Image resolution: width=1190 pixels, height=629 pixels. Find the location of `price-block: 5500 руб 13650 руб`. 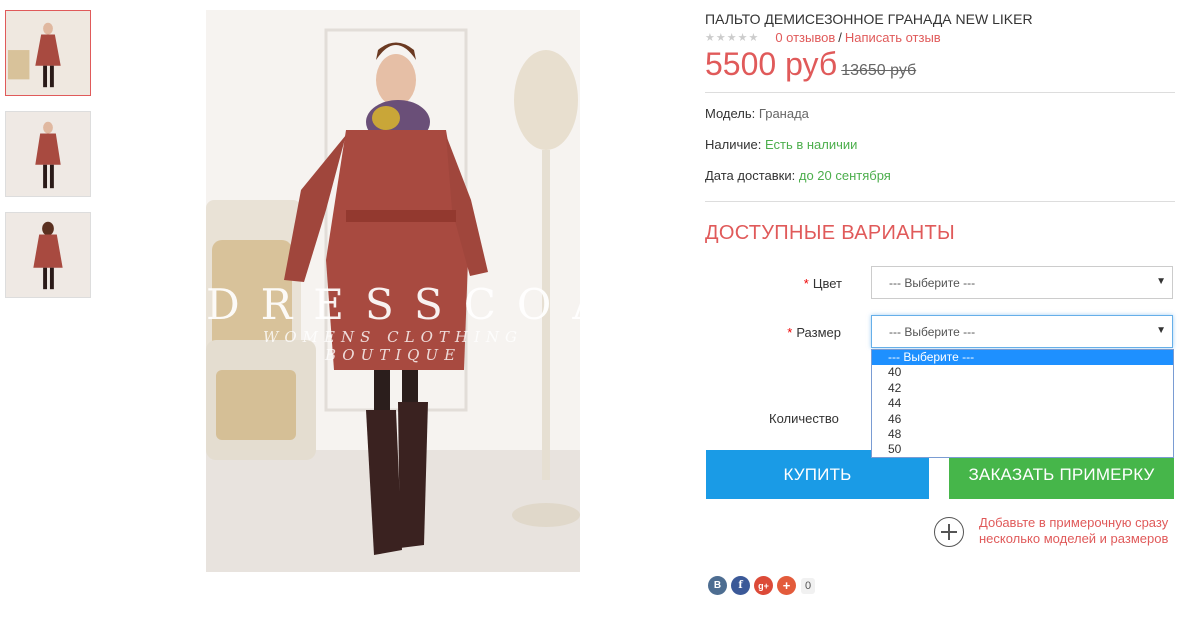

price-block: 5500 руб 13650 руб is located at coordinates (810, 64).